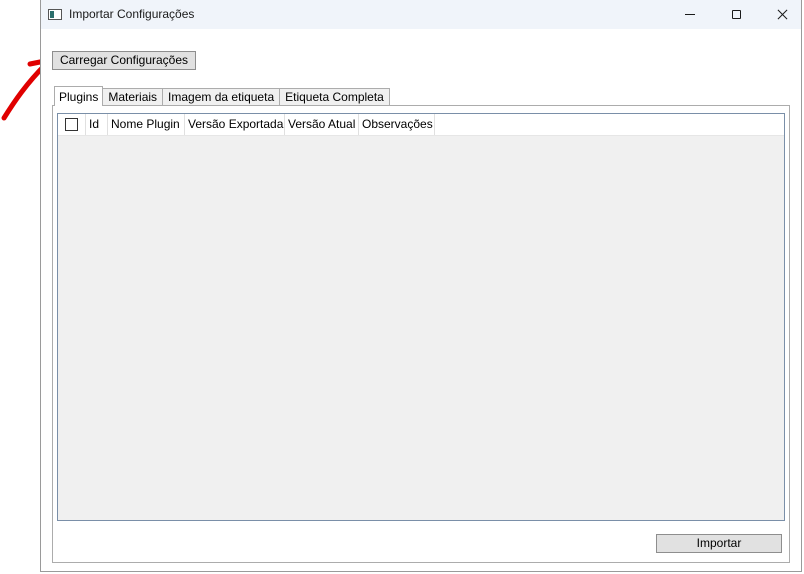  I want to click on close-button, so click(781, 14).